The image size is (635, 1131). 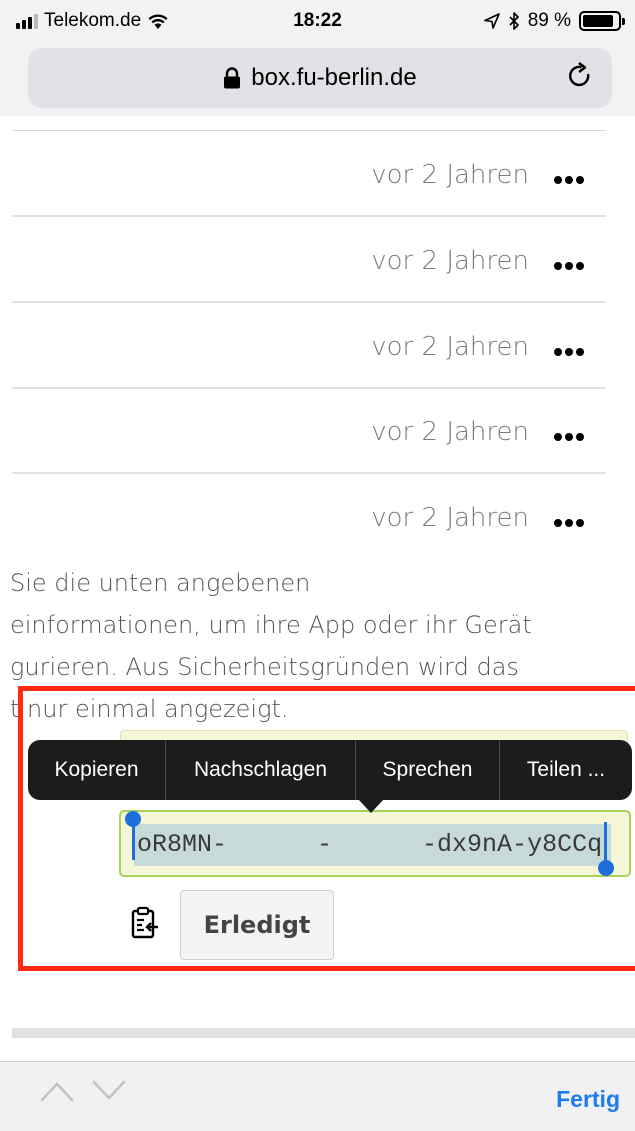 I want to click on lock-icon, so click(x=232, y=78).